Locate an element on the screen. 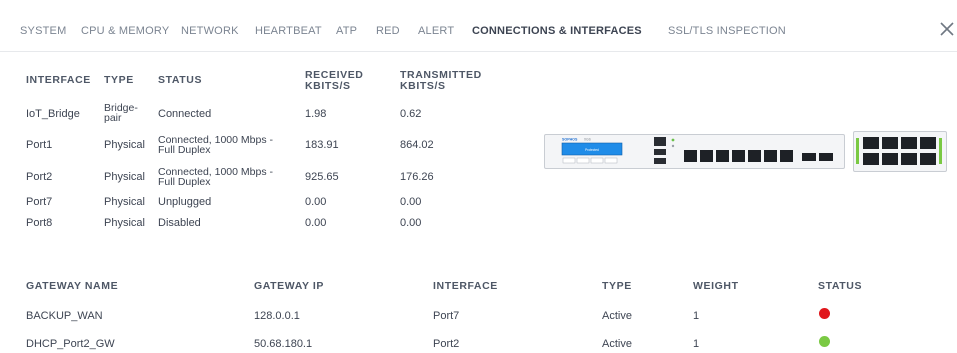 This screenshot has height=353, width=957. received-header-line2: KBITS/S is located at coordinates (328, 86).